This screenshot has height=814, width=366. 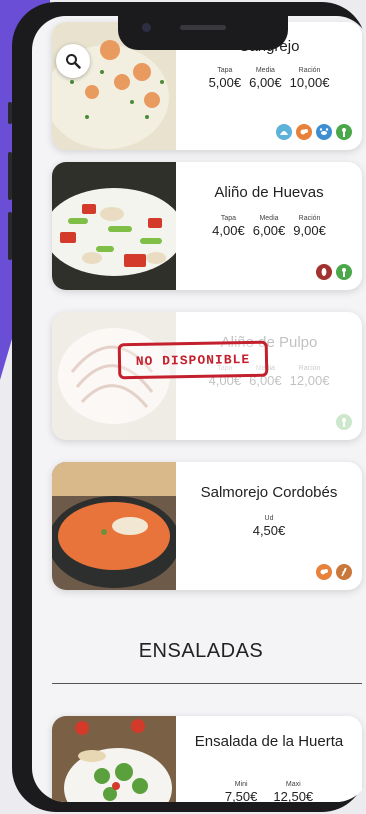 What do you see at coordinates (146, 27) in the screenshot?
I see `camera-icon` at bounding box center [146, 27].